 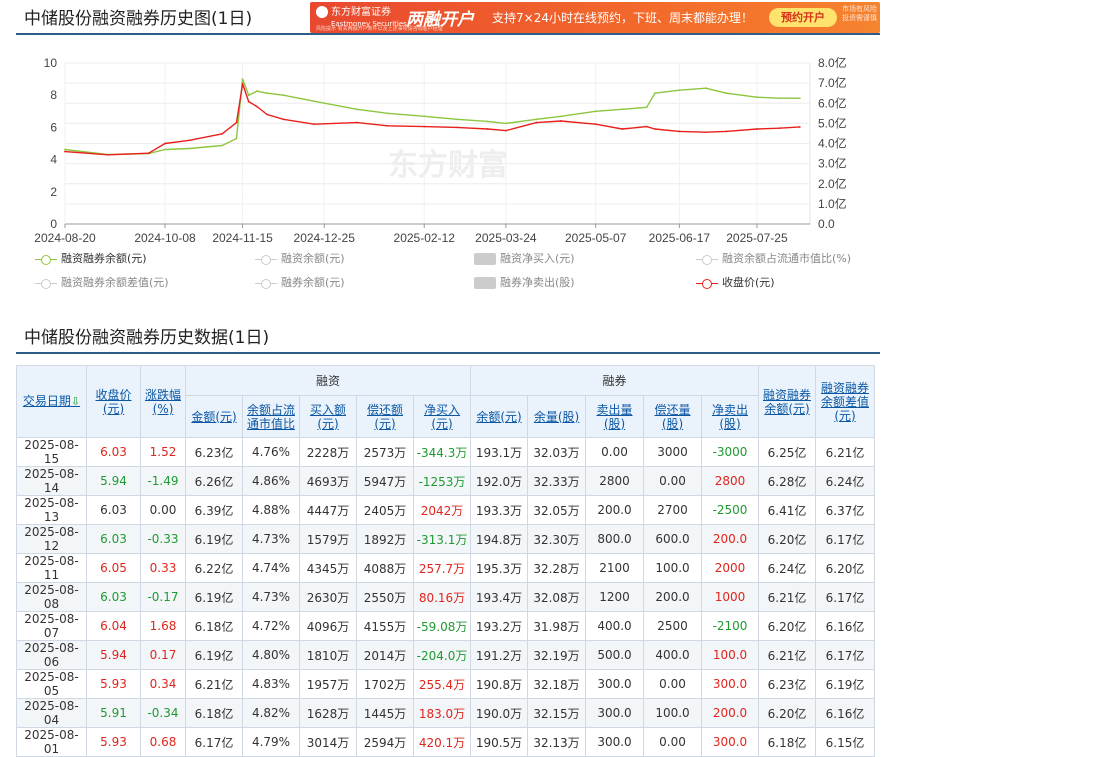 I want to click on col-header-rq-repay: 偿还量(股), so click(x=672, y=416).